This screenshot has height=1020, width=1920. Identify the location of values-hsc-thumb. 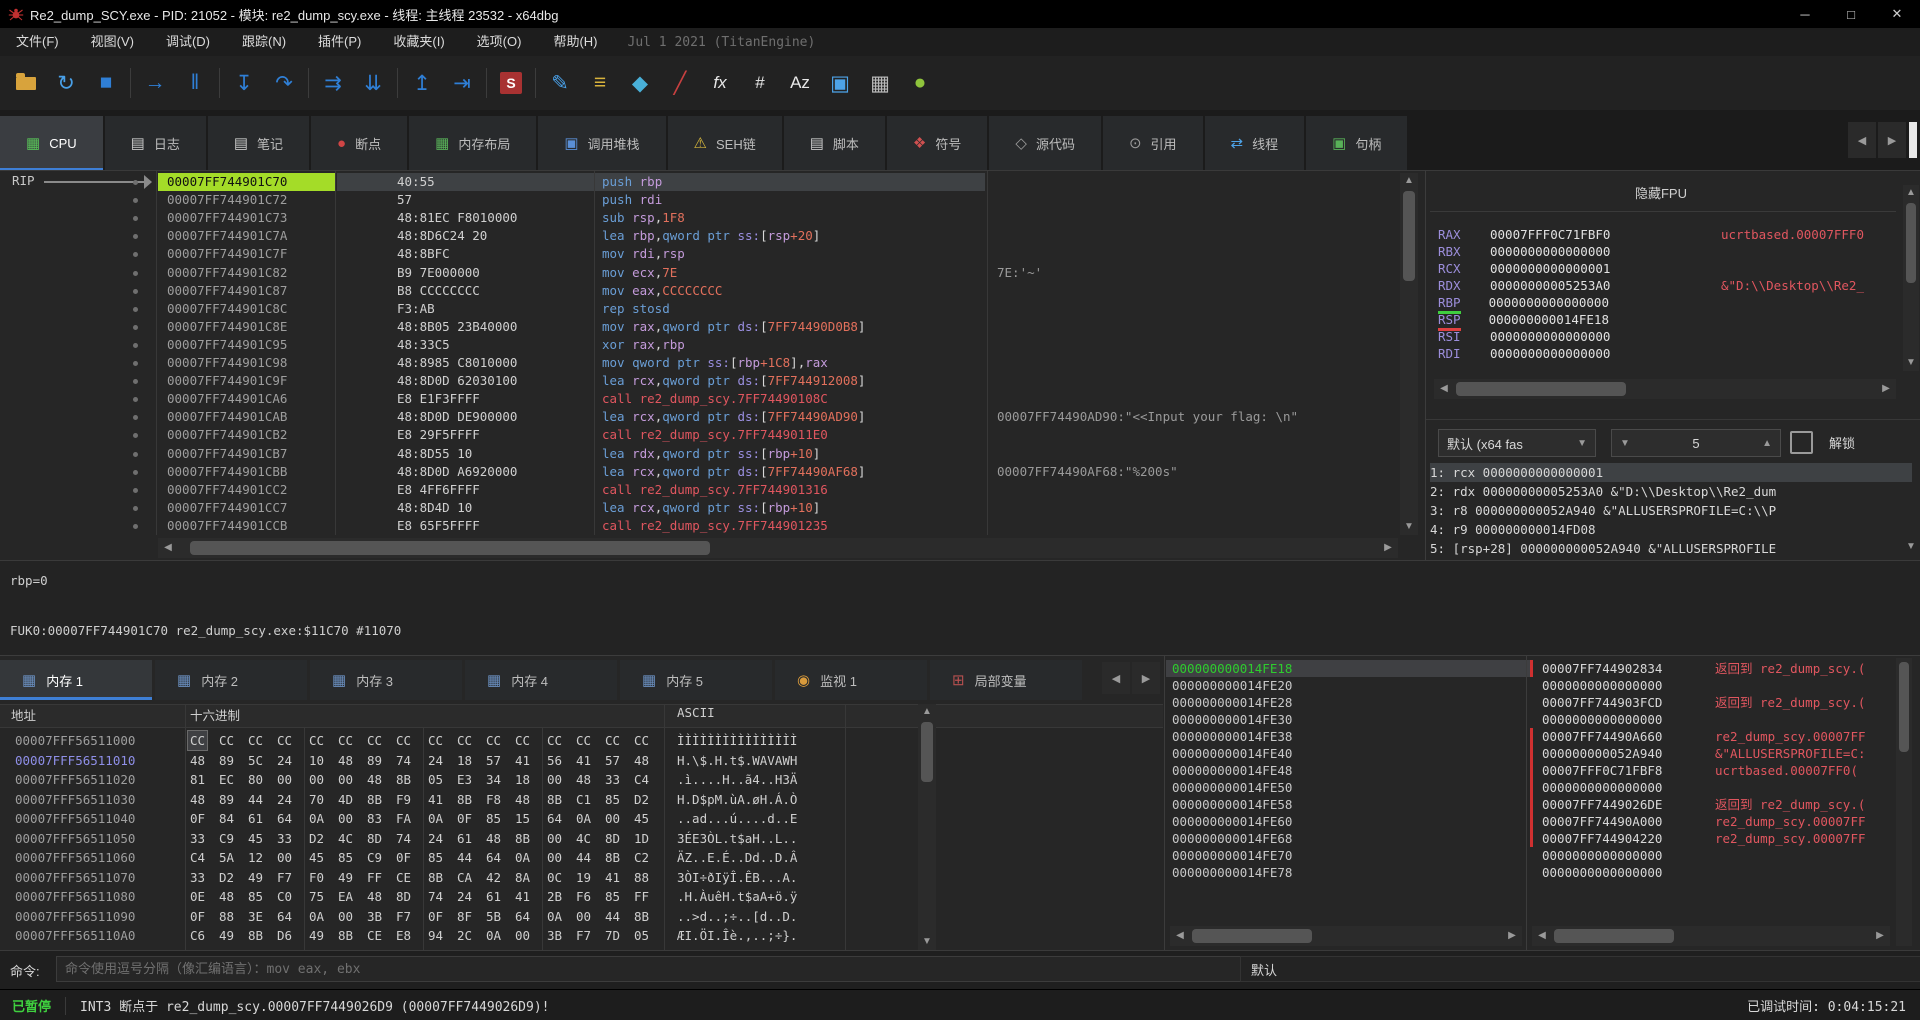
(1614, 936).